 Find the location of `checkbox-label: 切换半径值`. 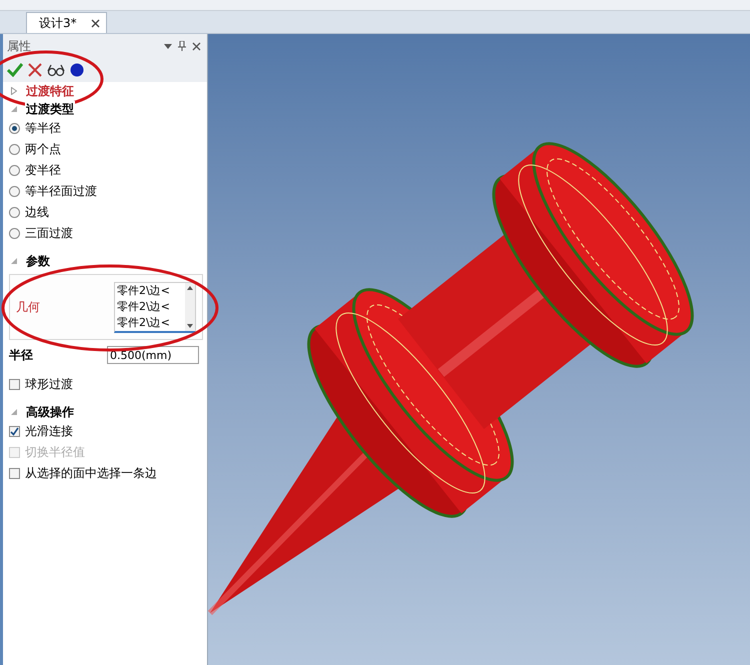

checkbox-label: 切换半径值 is located at coordinates (55, 452).